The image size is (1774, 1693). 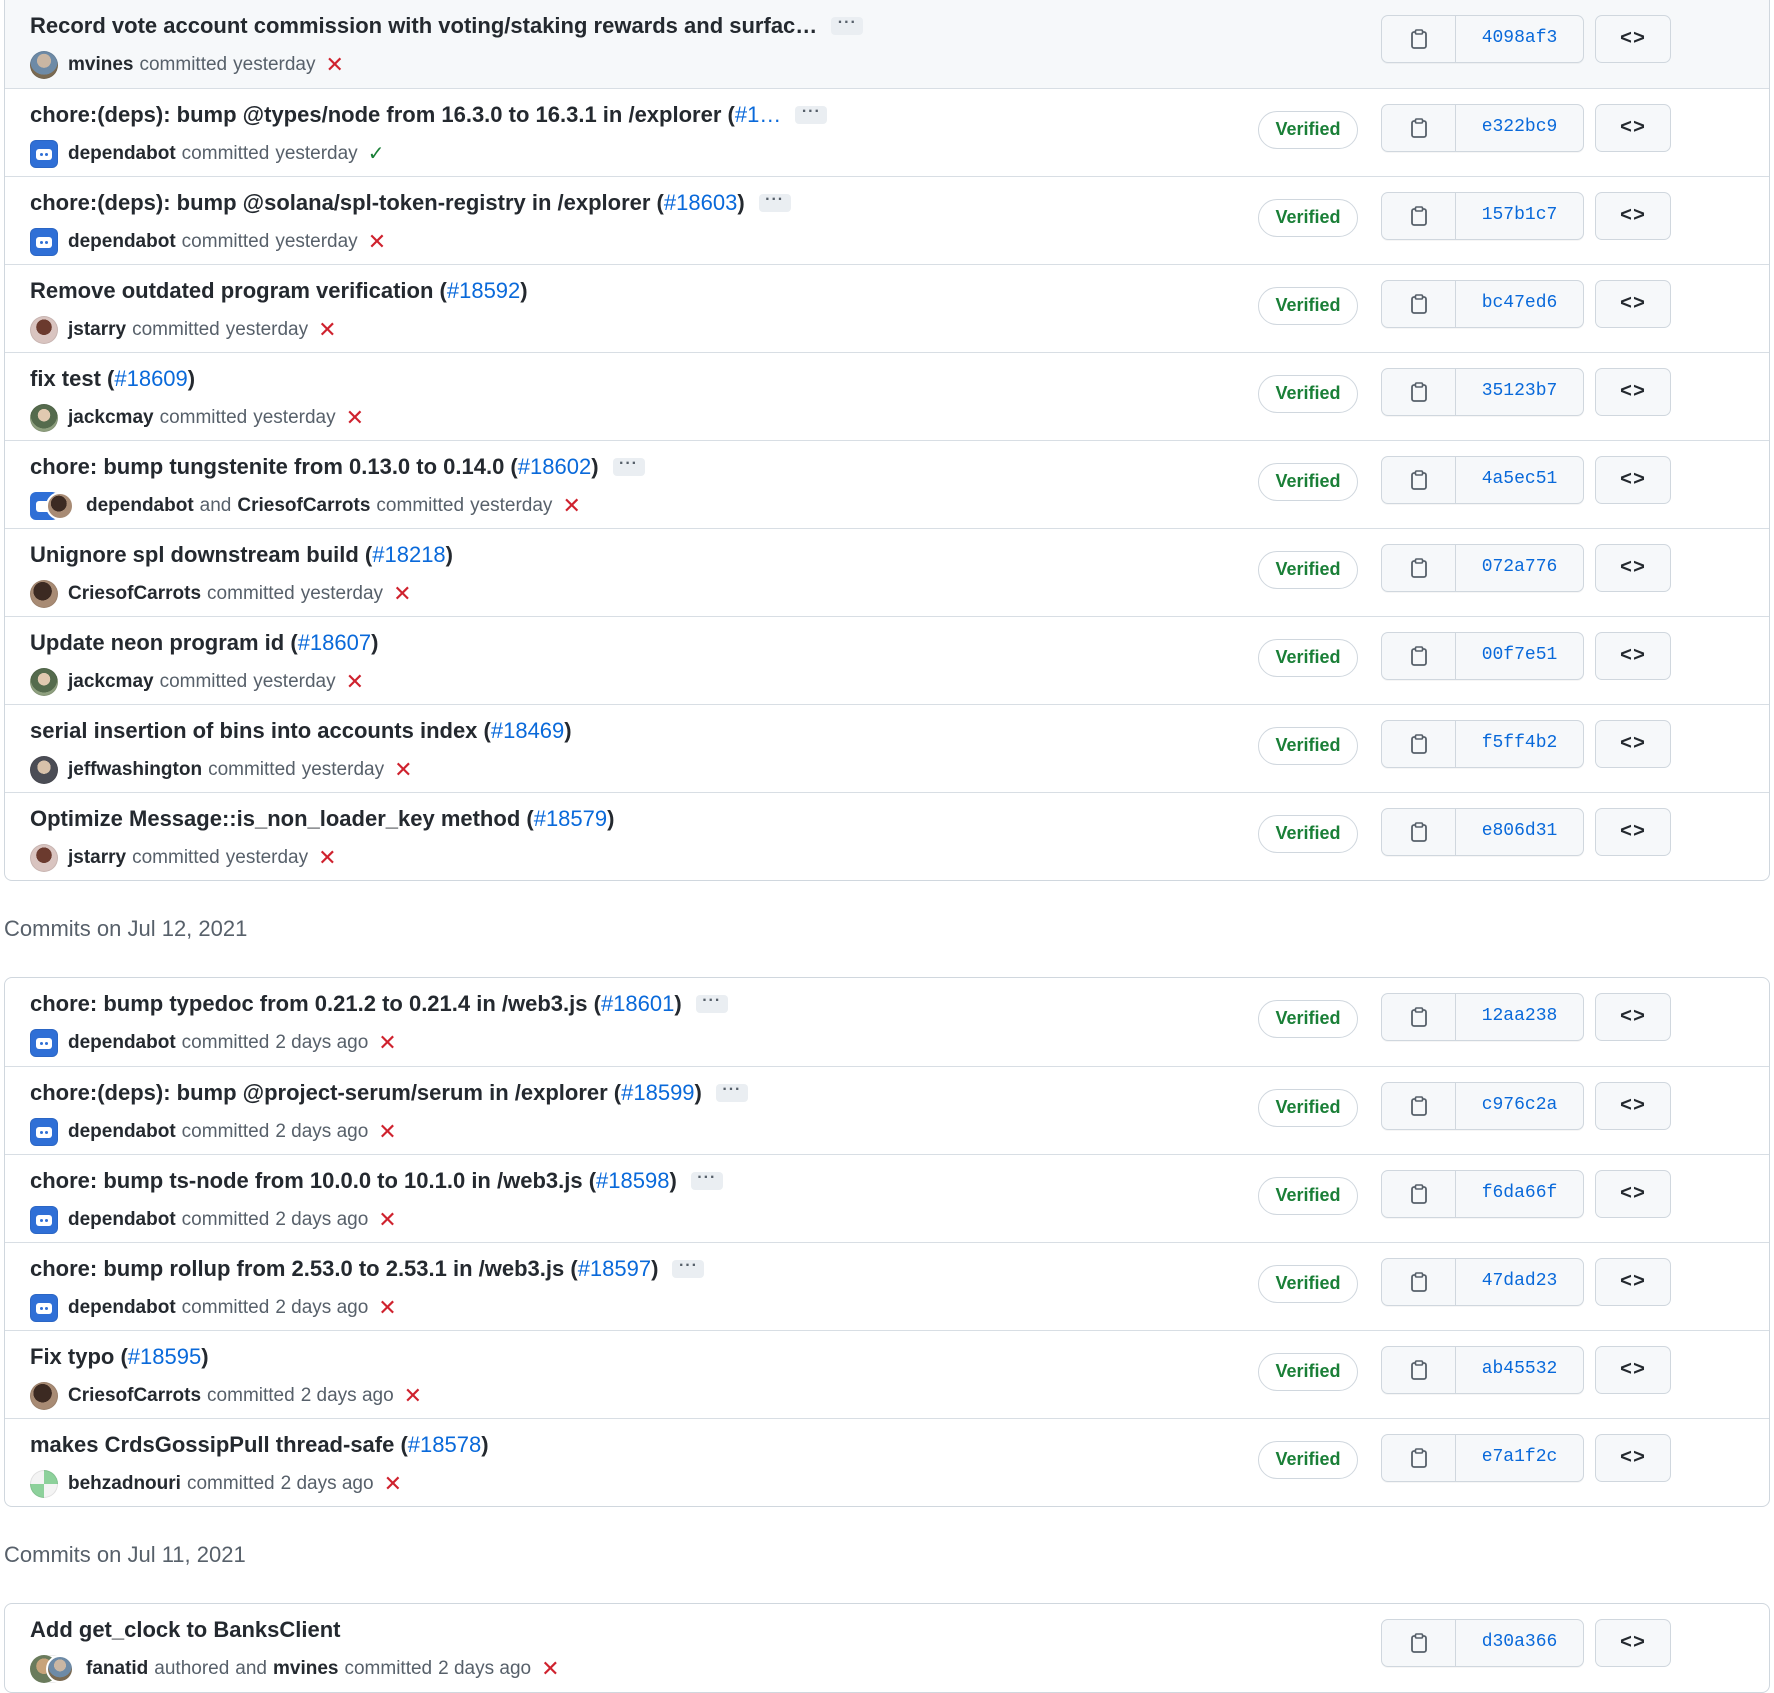 I want to click on pr-link: #18218, so click(x=408, y=555).